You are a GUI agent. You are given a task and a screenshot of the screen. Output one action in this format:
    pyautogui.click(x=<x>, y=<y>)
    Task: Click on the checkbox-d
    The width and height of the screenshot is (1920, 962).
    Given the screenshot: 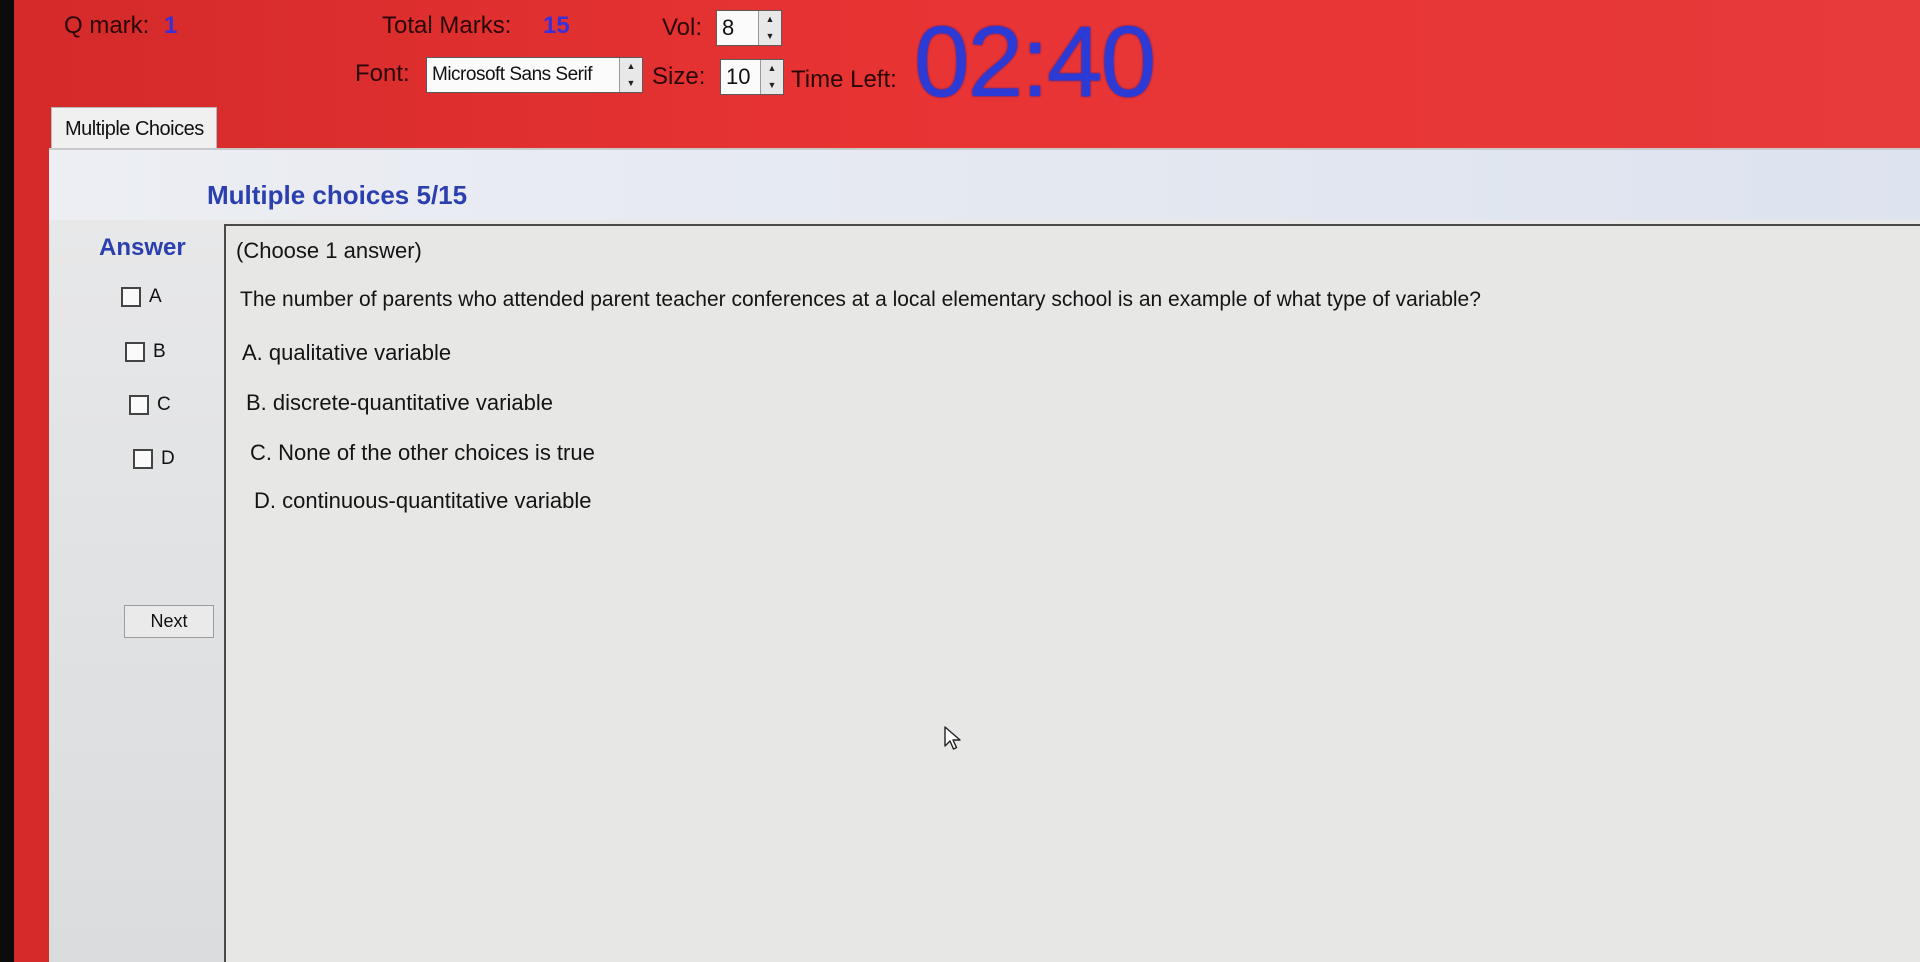 What is the action you would take?
    pyautogui.click(x=143, y=459)
    